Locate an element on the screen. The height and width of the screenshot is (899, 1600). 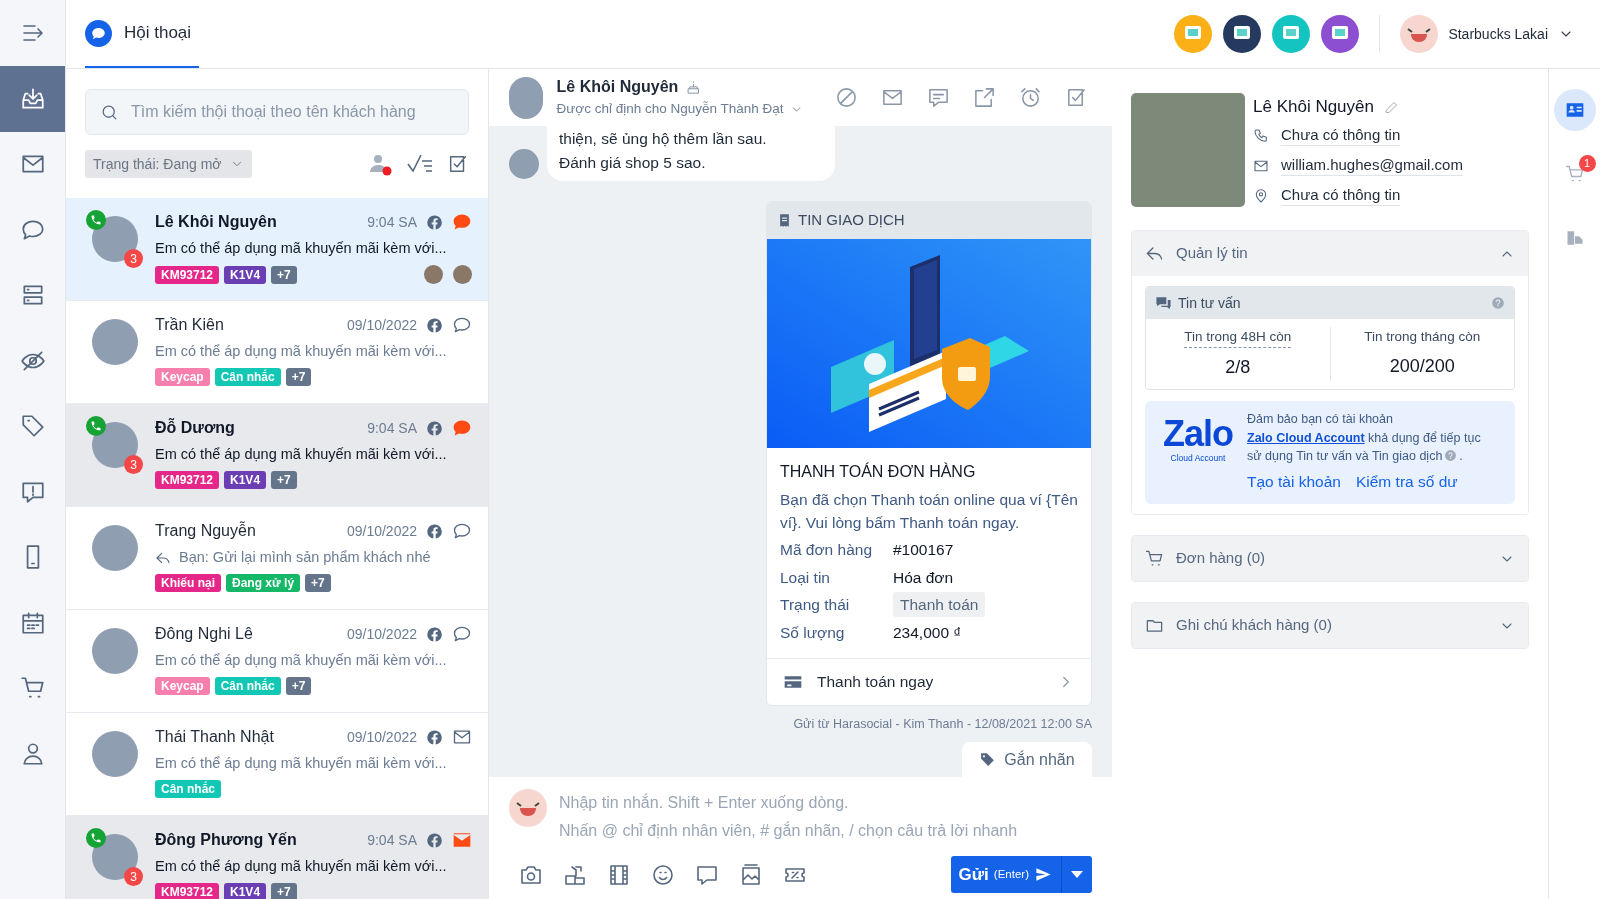
assignee-avatar is located at coordinates (462, 274).